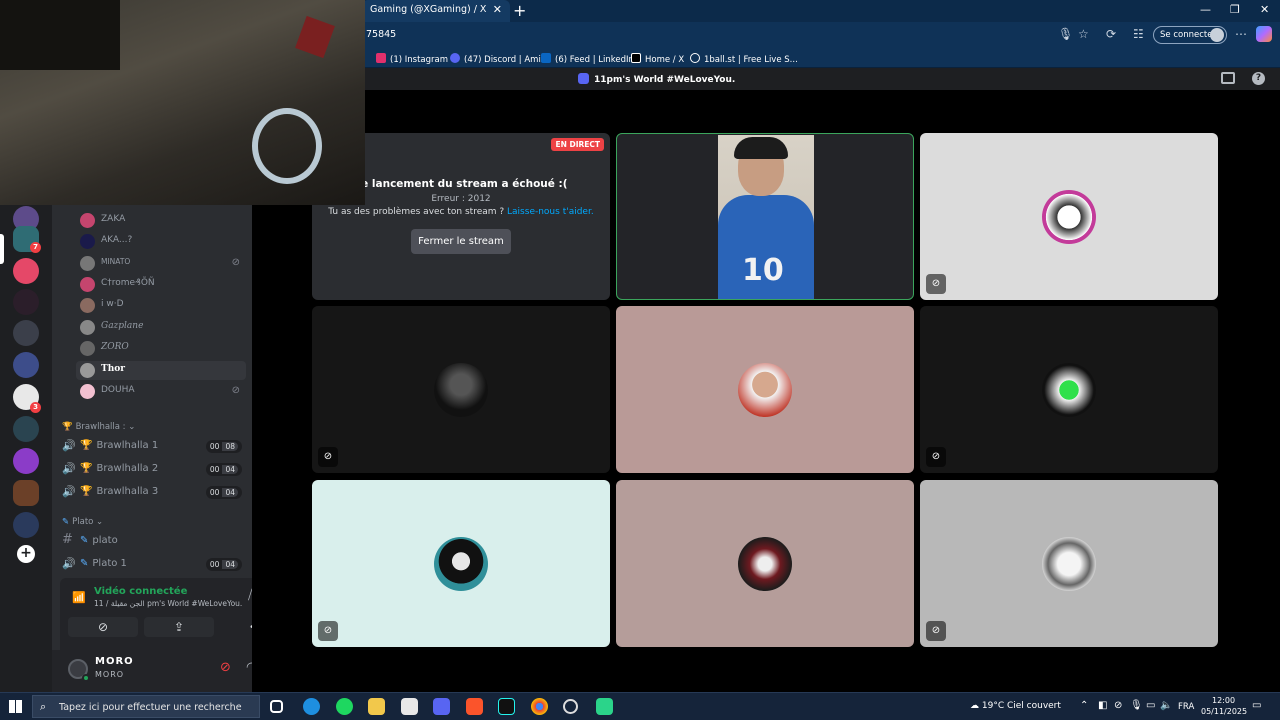  What do you see at coordinates (570, 706) in the screenshot?
I see `openai-icon` at bounding box center [570, 706].